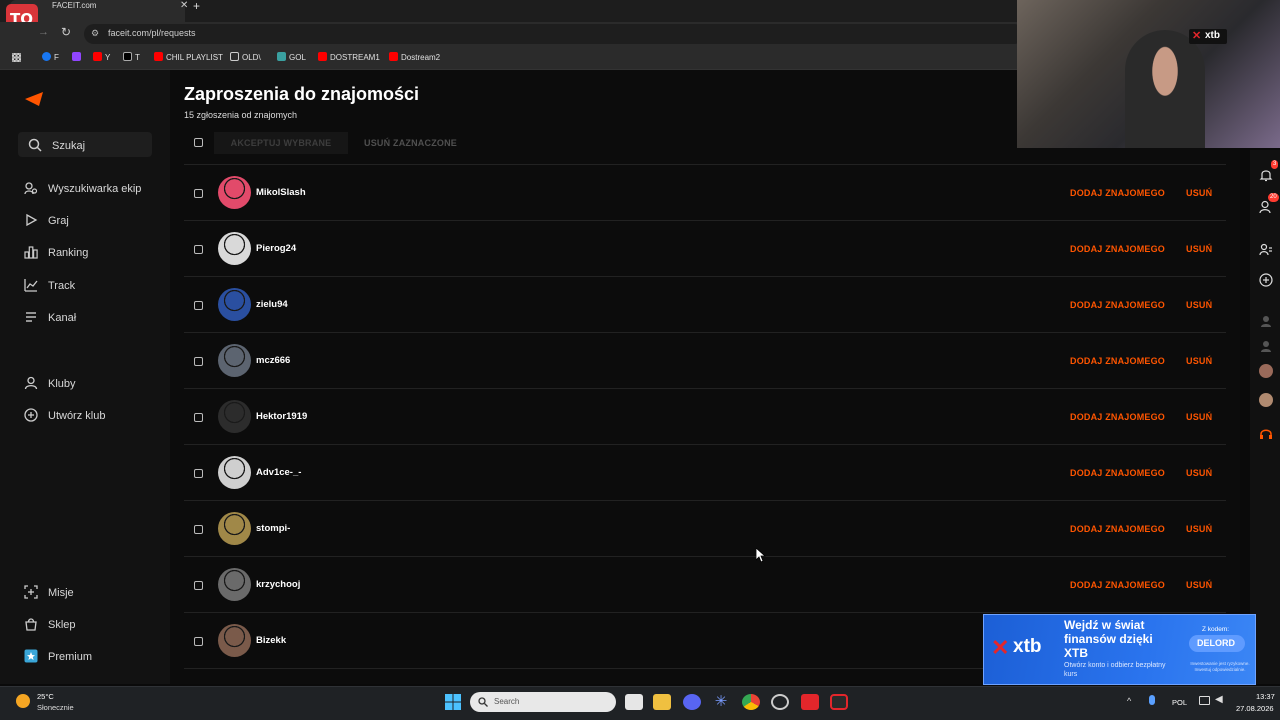 The image size is (1280, 720). I want to click on sidebar-item-play: Graj, so click(46, 220).